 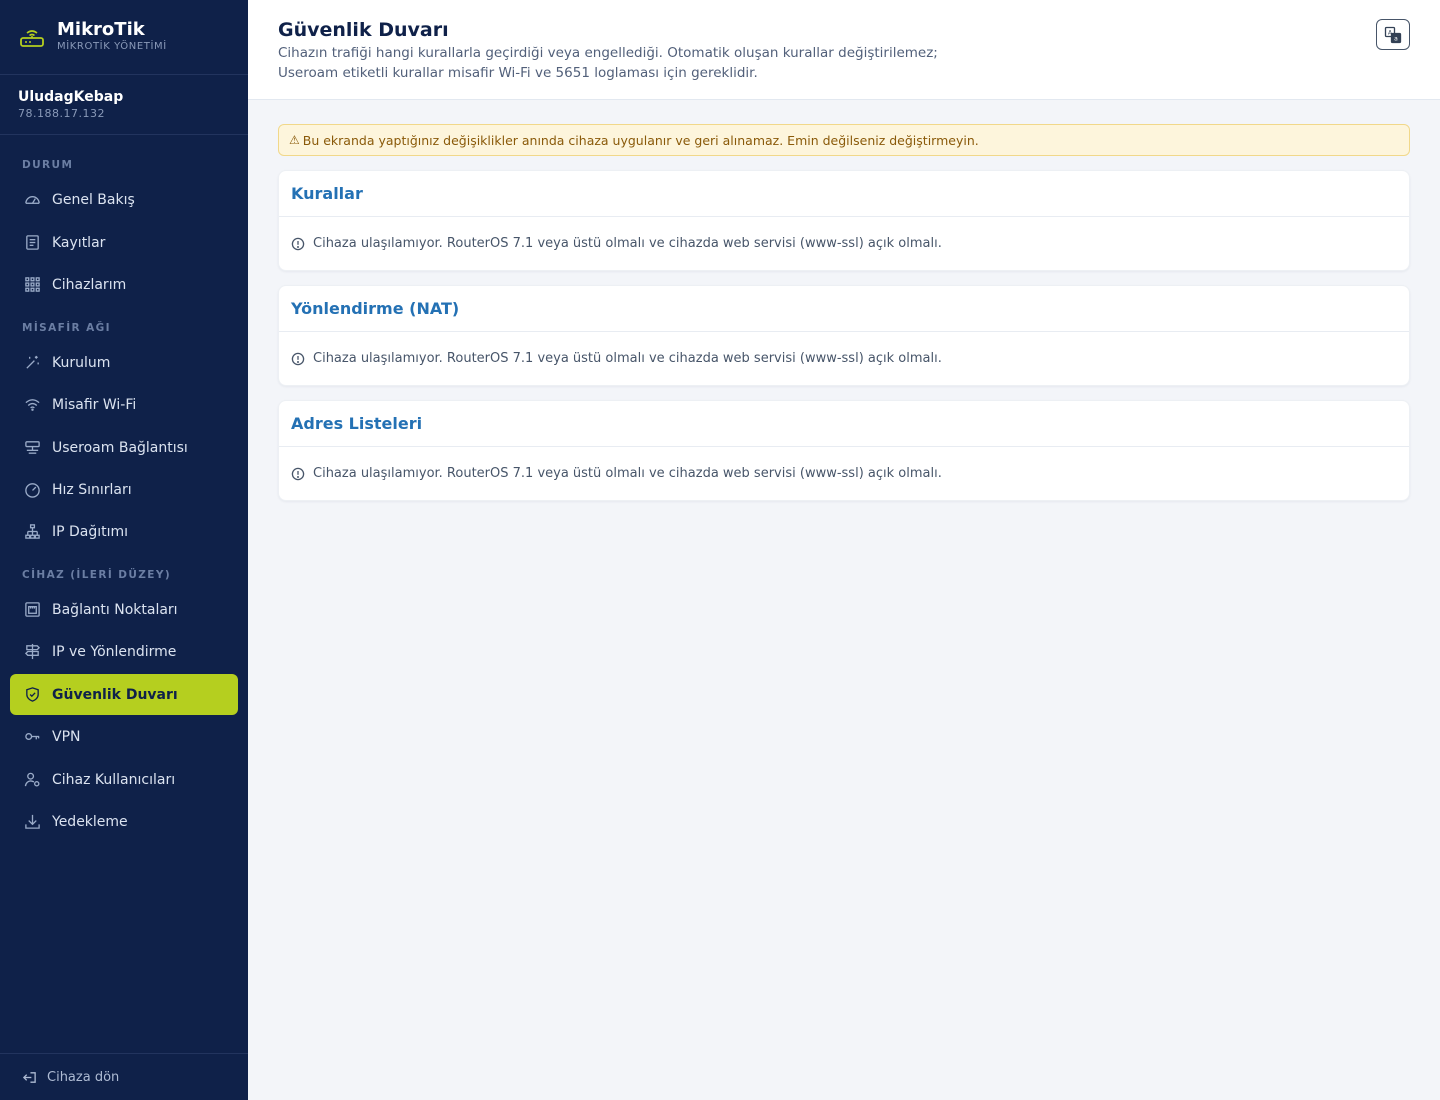 What do you see at coordinates (844, 424) in the screenshot?
I see `card-header: Adres Listeleri` at bounding box center [844, 424].